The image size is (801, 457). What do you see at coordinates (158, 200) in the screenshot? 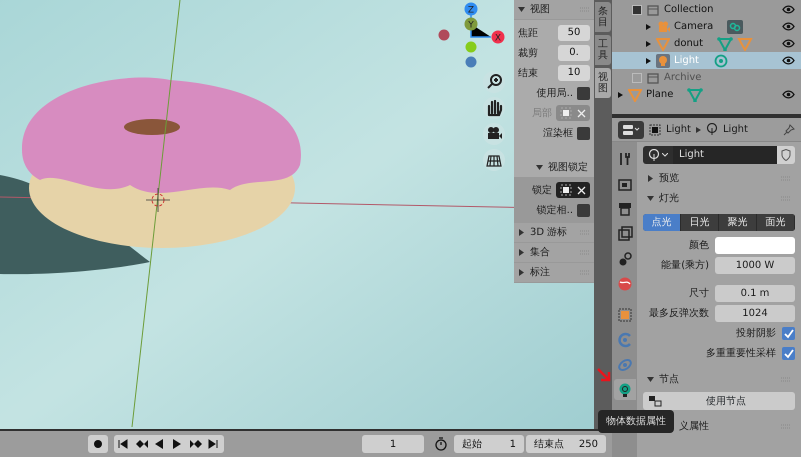
I see `cursor-icon` at bounding box center [158, 200].